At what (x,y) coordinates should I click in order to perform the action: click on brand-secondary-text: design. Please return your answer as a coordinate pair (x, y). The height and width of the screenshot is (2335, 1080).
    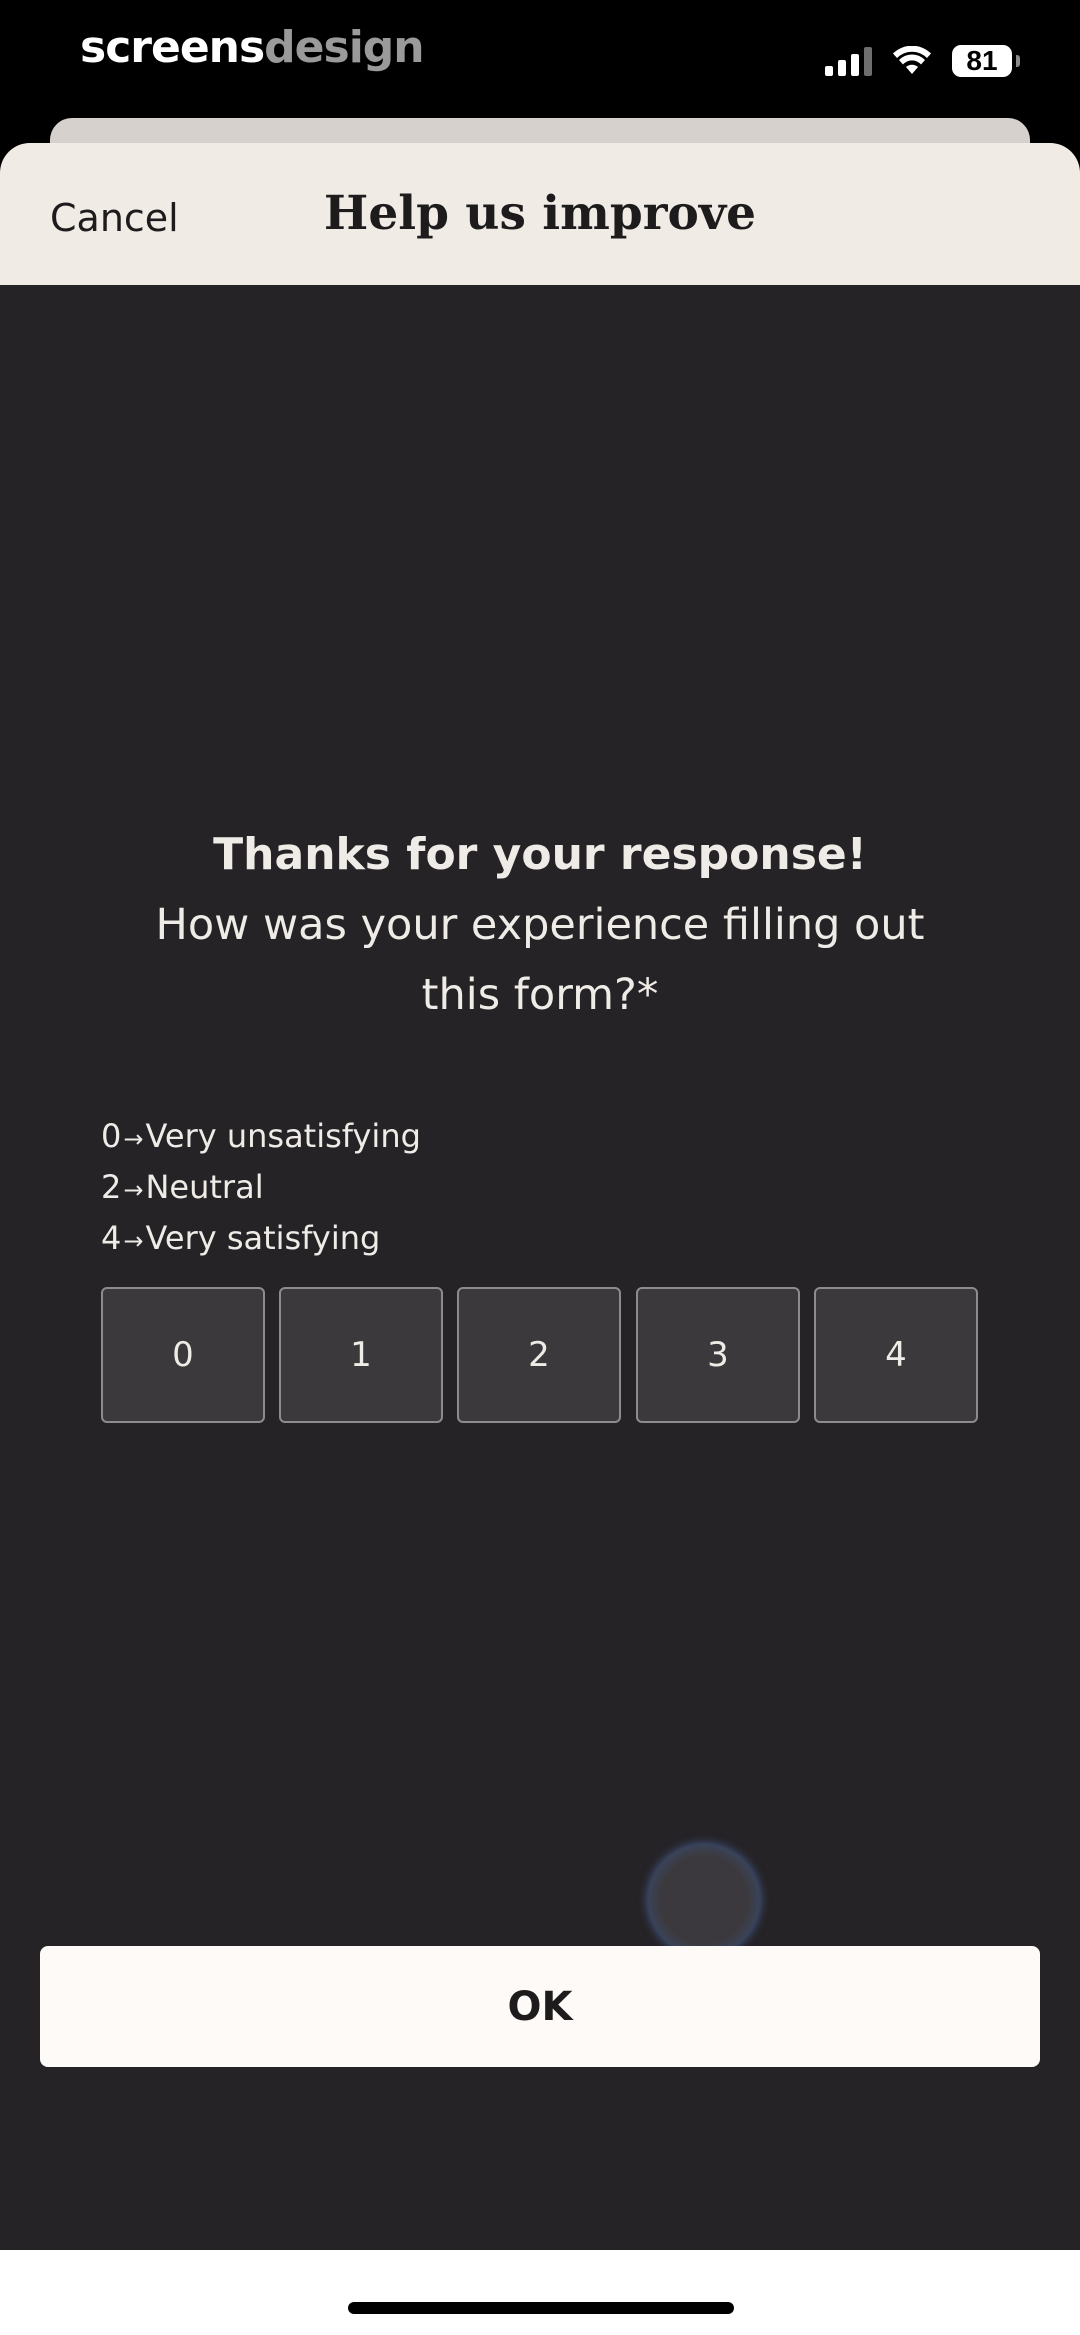
    Looking at the image, I should click on (344, 47).